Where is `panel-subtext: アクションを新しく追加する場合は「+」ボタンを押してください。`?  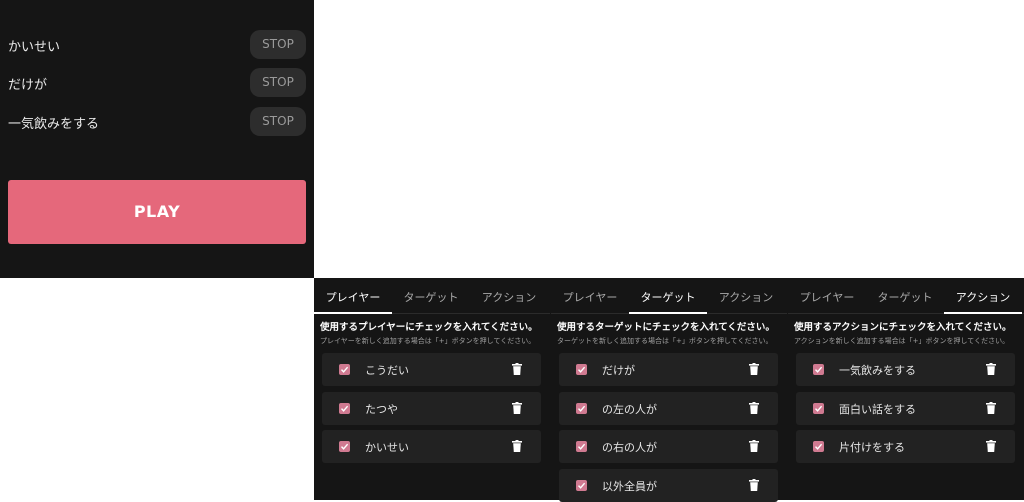 panel-subtext: アクションを新しく追加する場合は「+」ボタンを押してください。 is located at coordinates (902, 341).